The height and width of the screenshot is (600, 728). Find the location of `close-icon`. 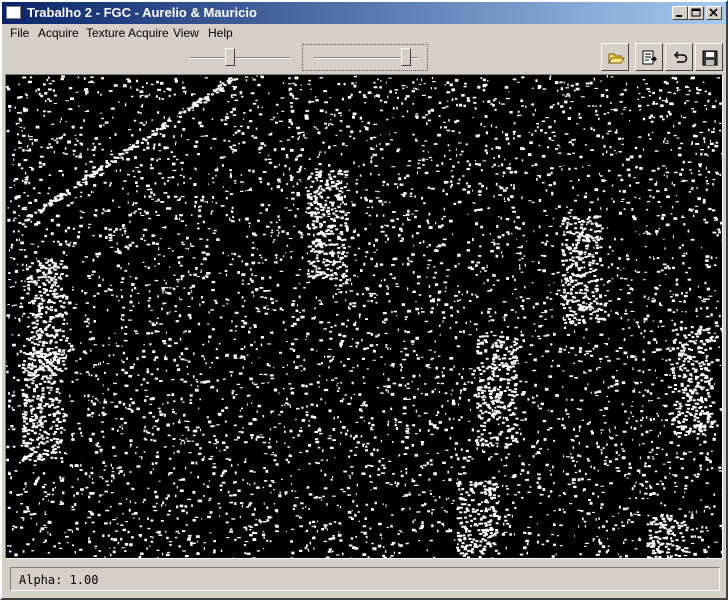

close-icon is located at coordinates (713, 12).